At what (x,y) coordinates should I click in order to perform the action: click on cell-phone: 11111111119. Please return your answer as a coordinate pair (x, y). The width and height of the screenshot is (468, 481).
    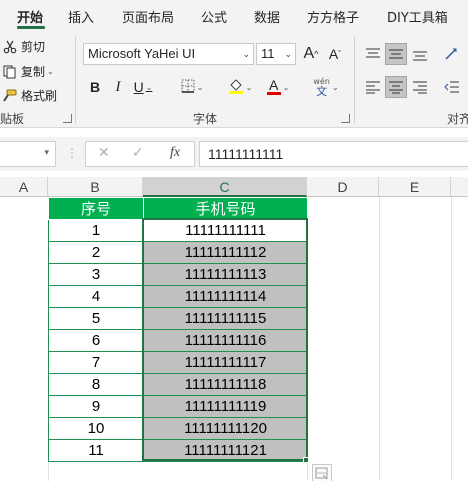
    Looking at the image, I should click on (225, 406).